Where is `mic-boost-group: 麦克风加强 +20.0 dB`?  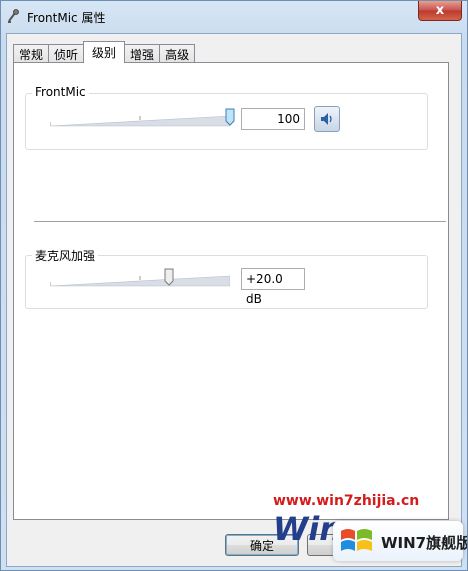 mic-boost-group: 麦克风加强 +20.0 dB is located at coordinates (226, 278).